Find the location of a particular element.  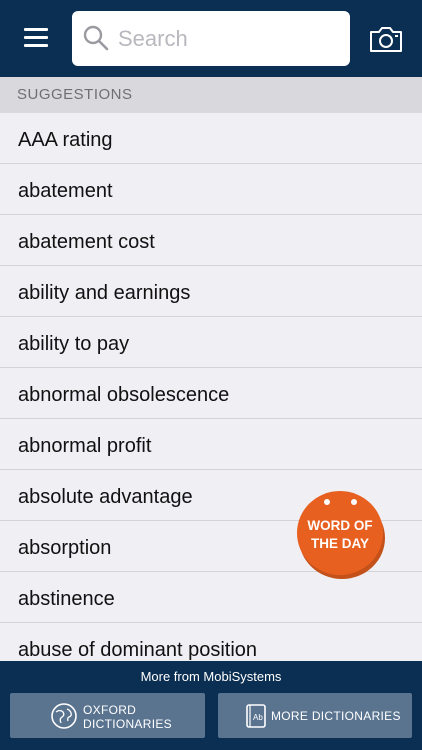

oxford-label-line1: OXFORD is located at coordinates (110, 710).